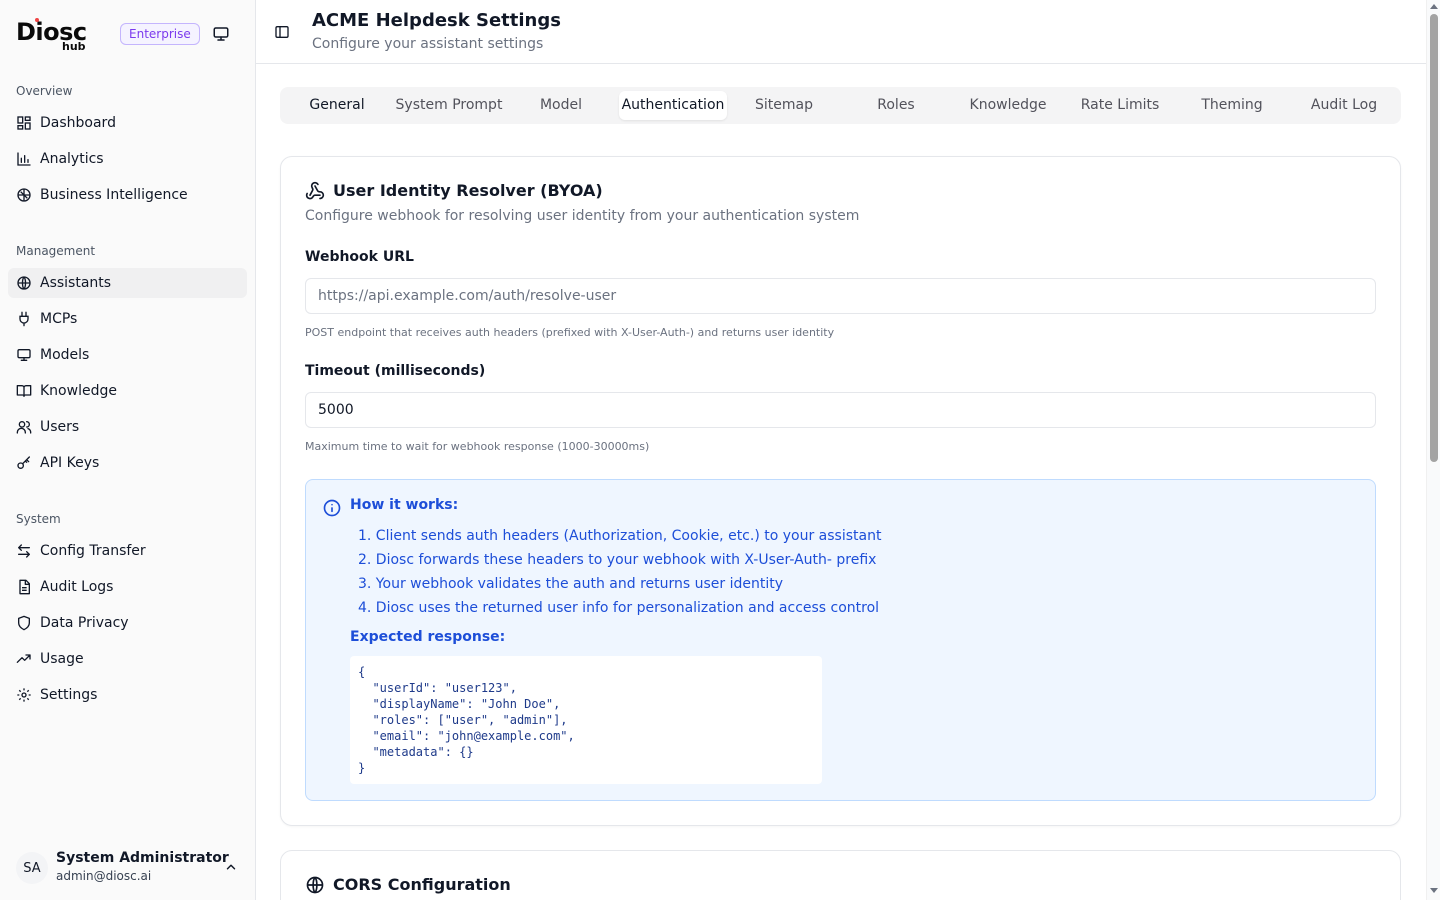 Image resolution: width=1440 pixels, height=900 pixels. What do you see at coordinates (784, 105) in the screenshot?
I see `tab-sitemap: Sitemap` at bounding box center [784, 105].